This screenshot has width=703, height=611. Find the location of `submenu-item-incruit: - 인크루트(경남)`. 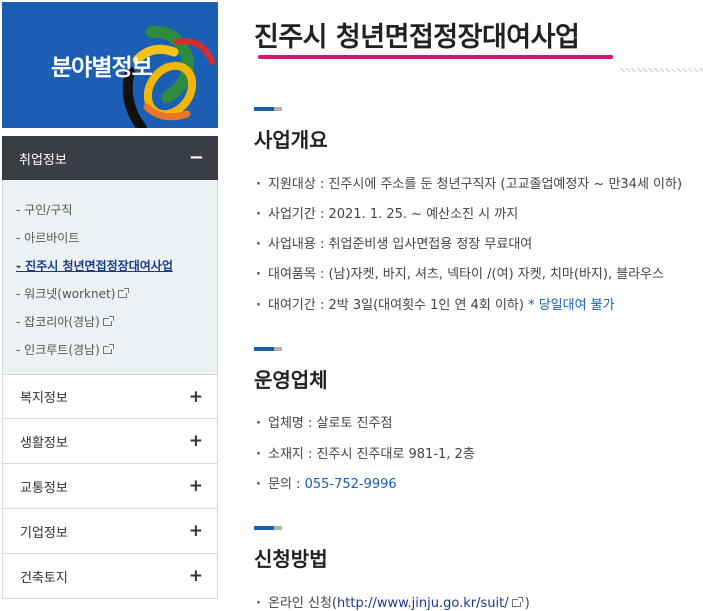

submenu-item-incruit: - 인크루트(경남) is located at coordinates (65, 349).